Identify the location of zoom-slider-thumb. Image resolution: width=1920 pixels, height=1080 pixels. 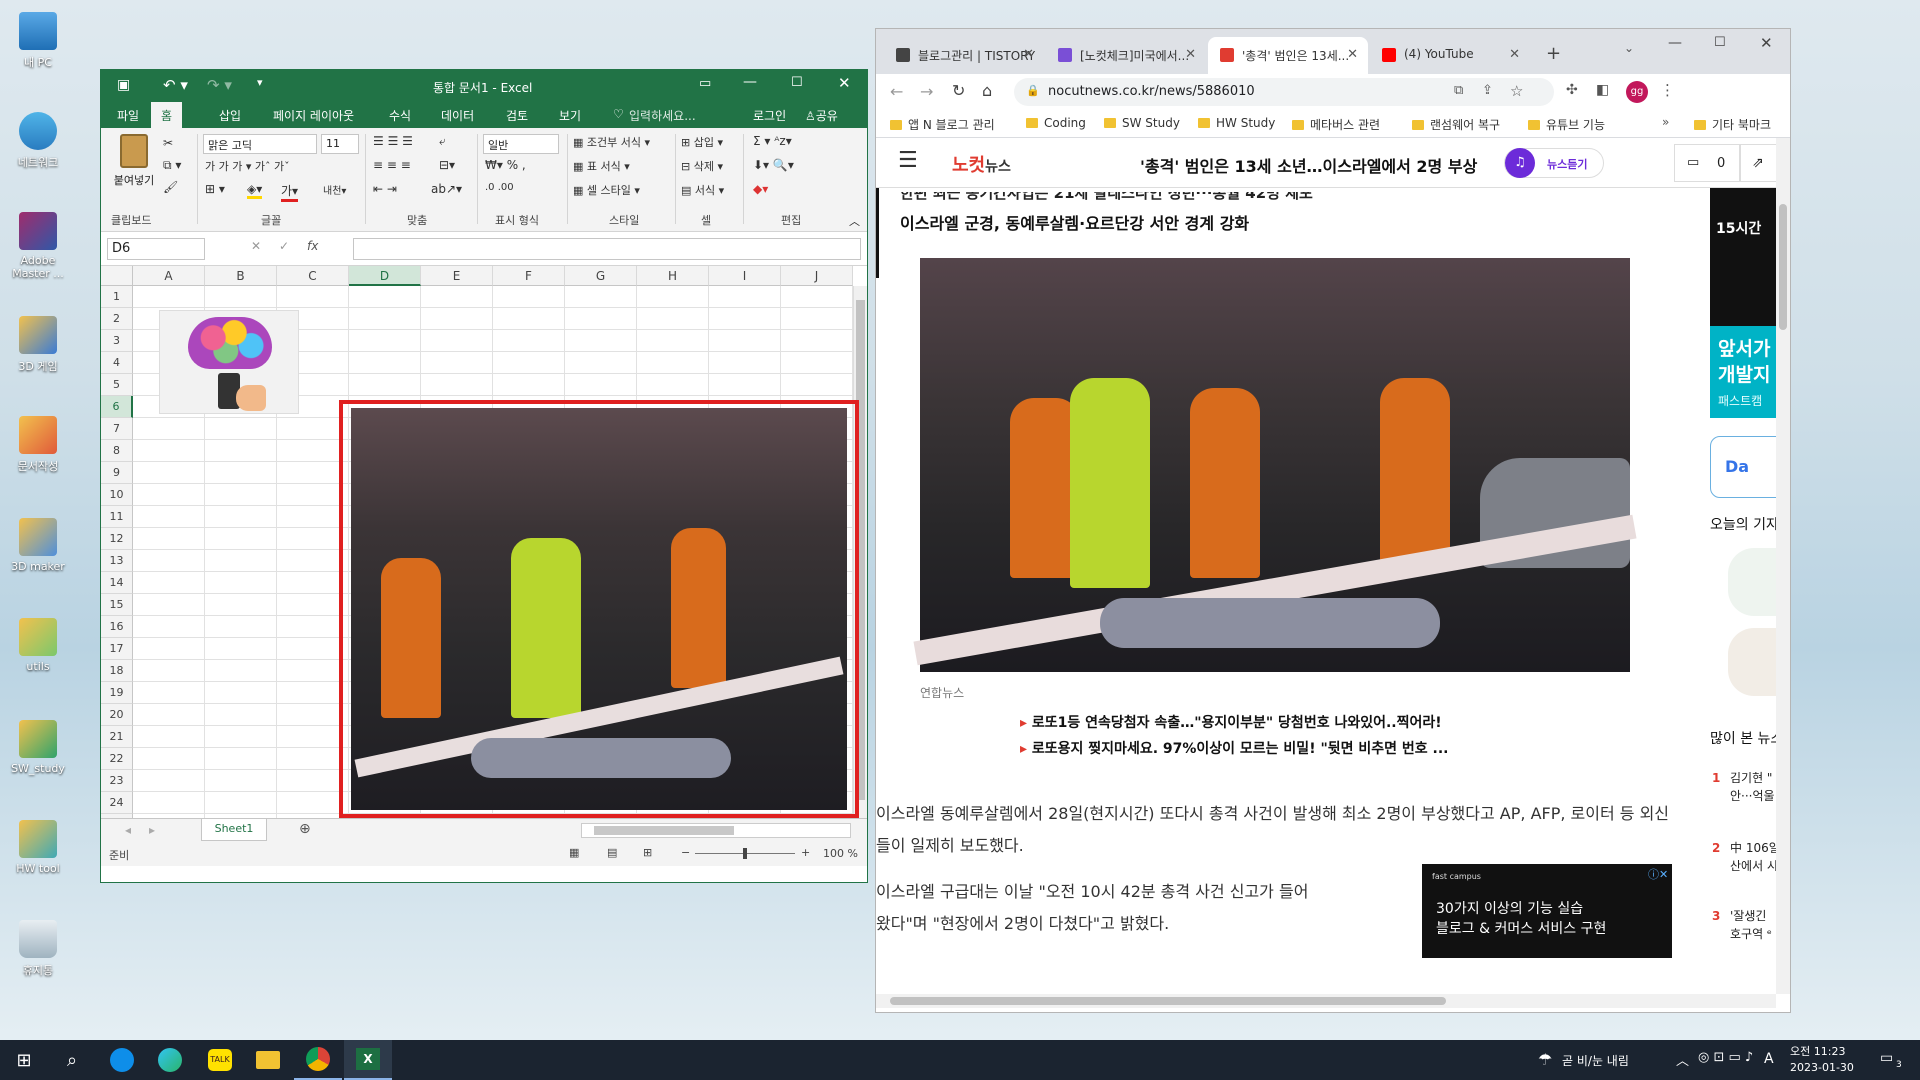
(745, 853).